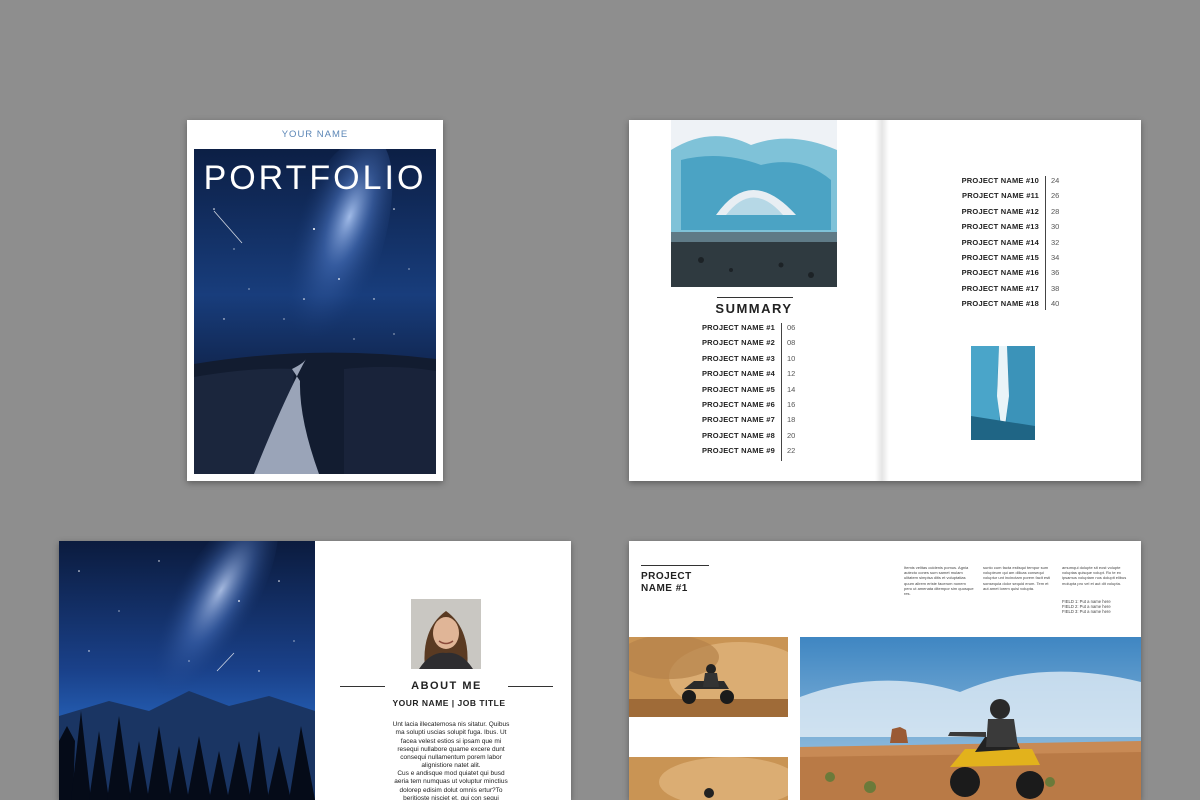 This screenshot has width=1200, height=800. Describe the element at coordinates (1000, 196) in the screenshot. I see `toc-right-project-name: PROJECT NAME #11` at that location.